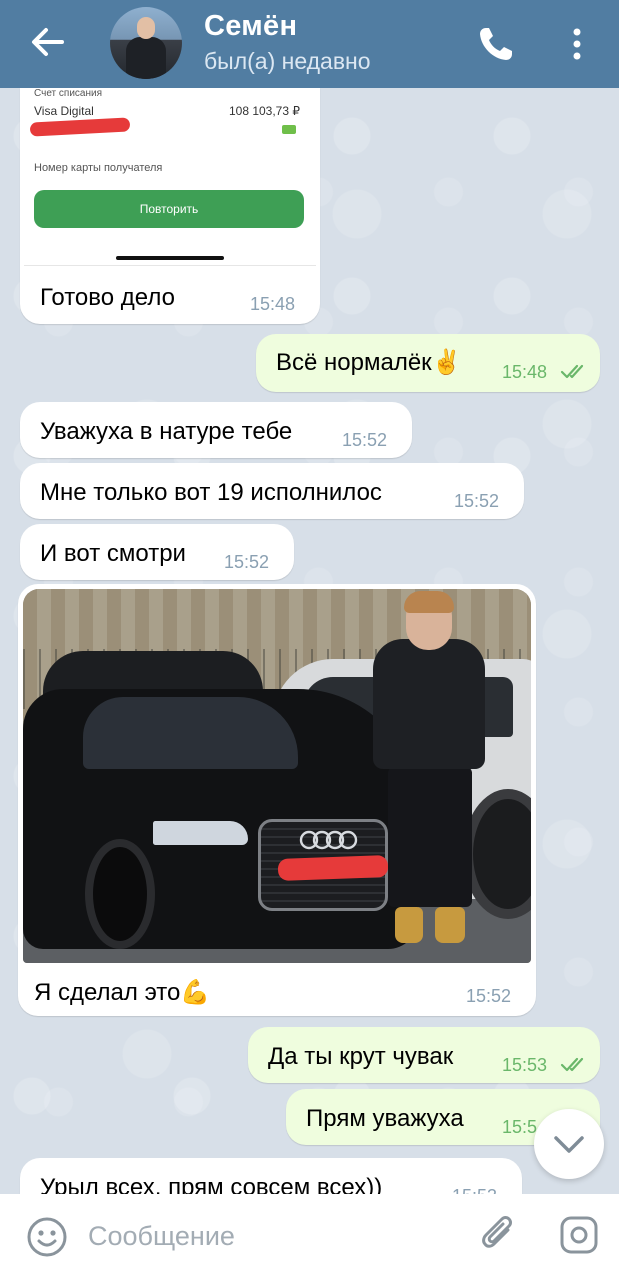 The width and height of the screenshot is (619, 1280). I want to click on scroll-to-bottom-button, so click(569, 1144).